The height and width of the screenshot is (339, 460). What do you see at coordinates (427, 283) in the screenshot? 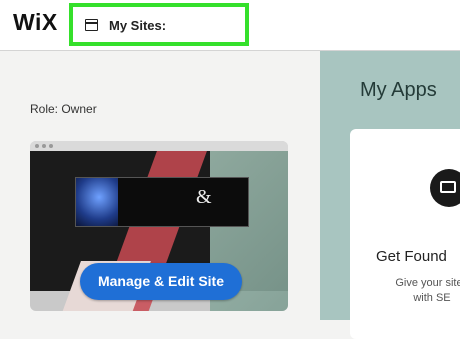
I see `get-found-description-line: Give your site t` at bounding box center [427, 283].